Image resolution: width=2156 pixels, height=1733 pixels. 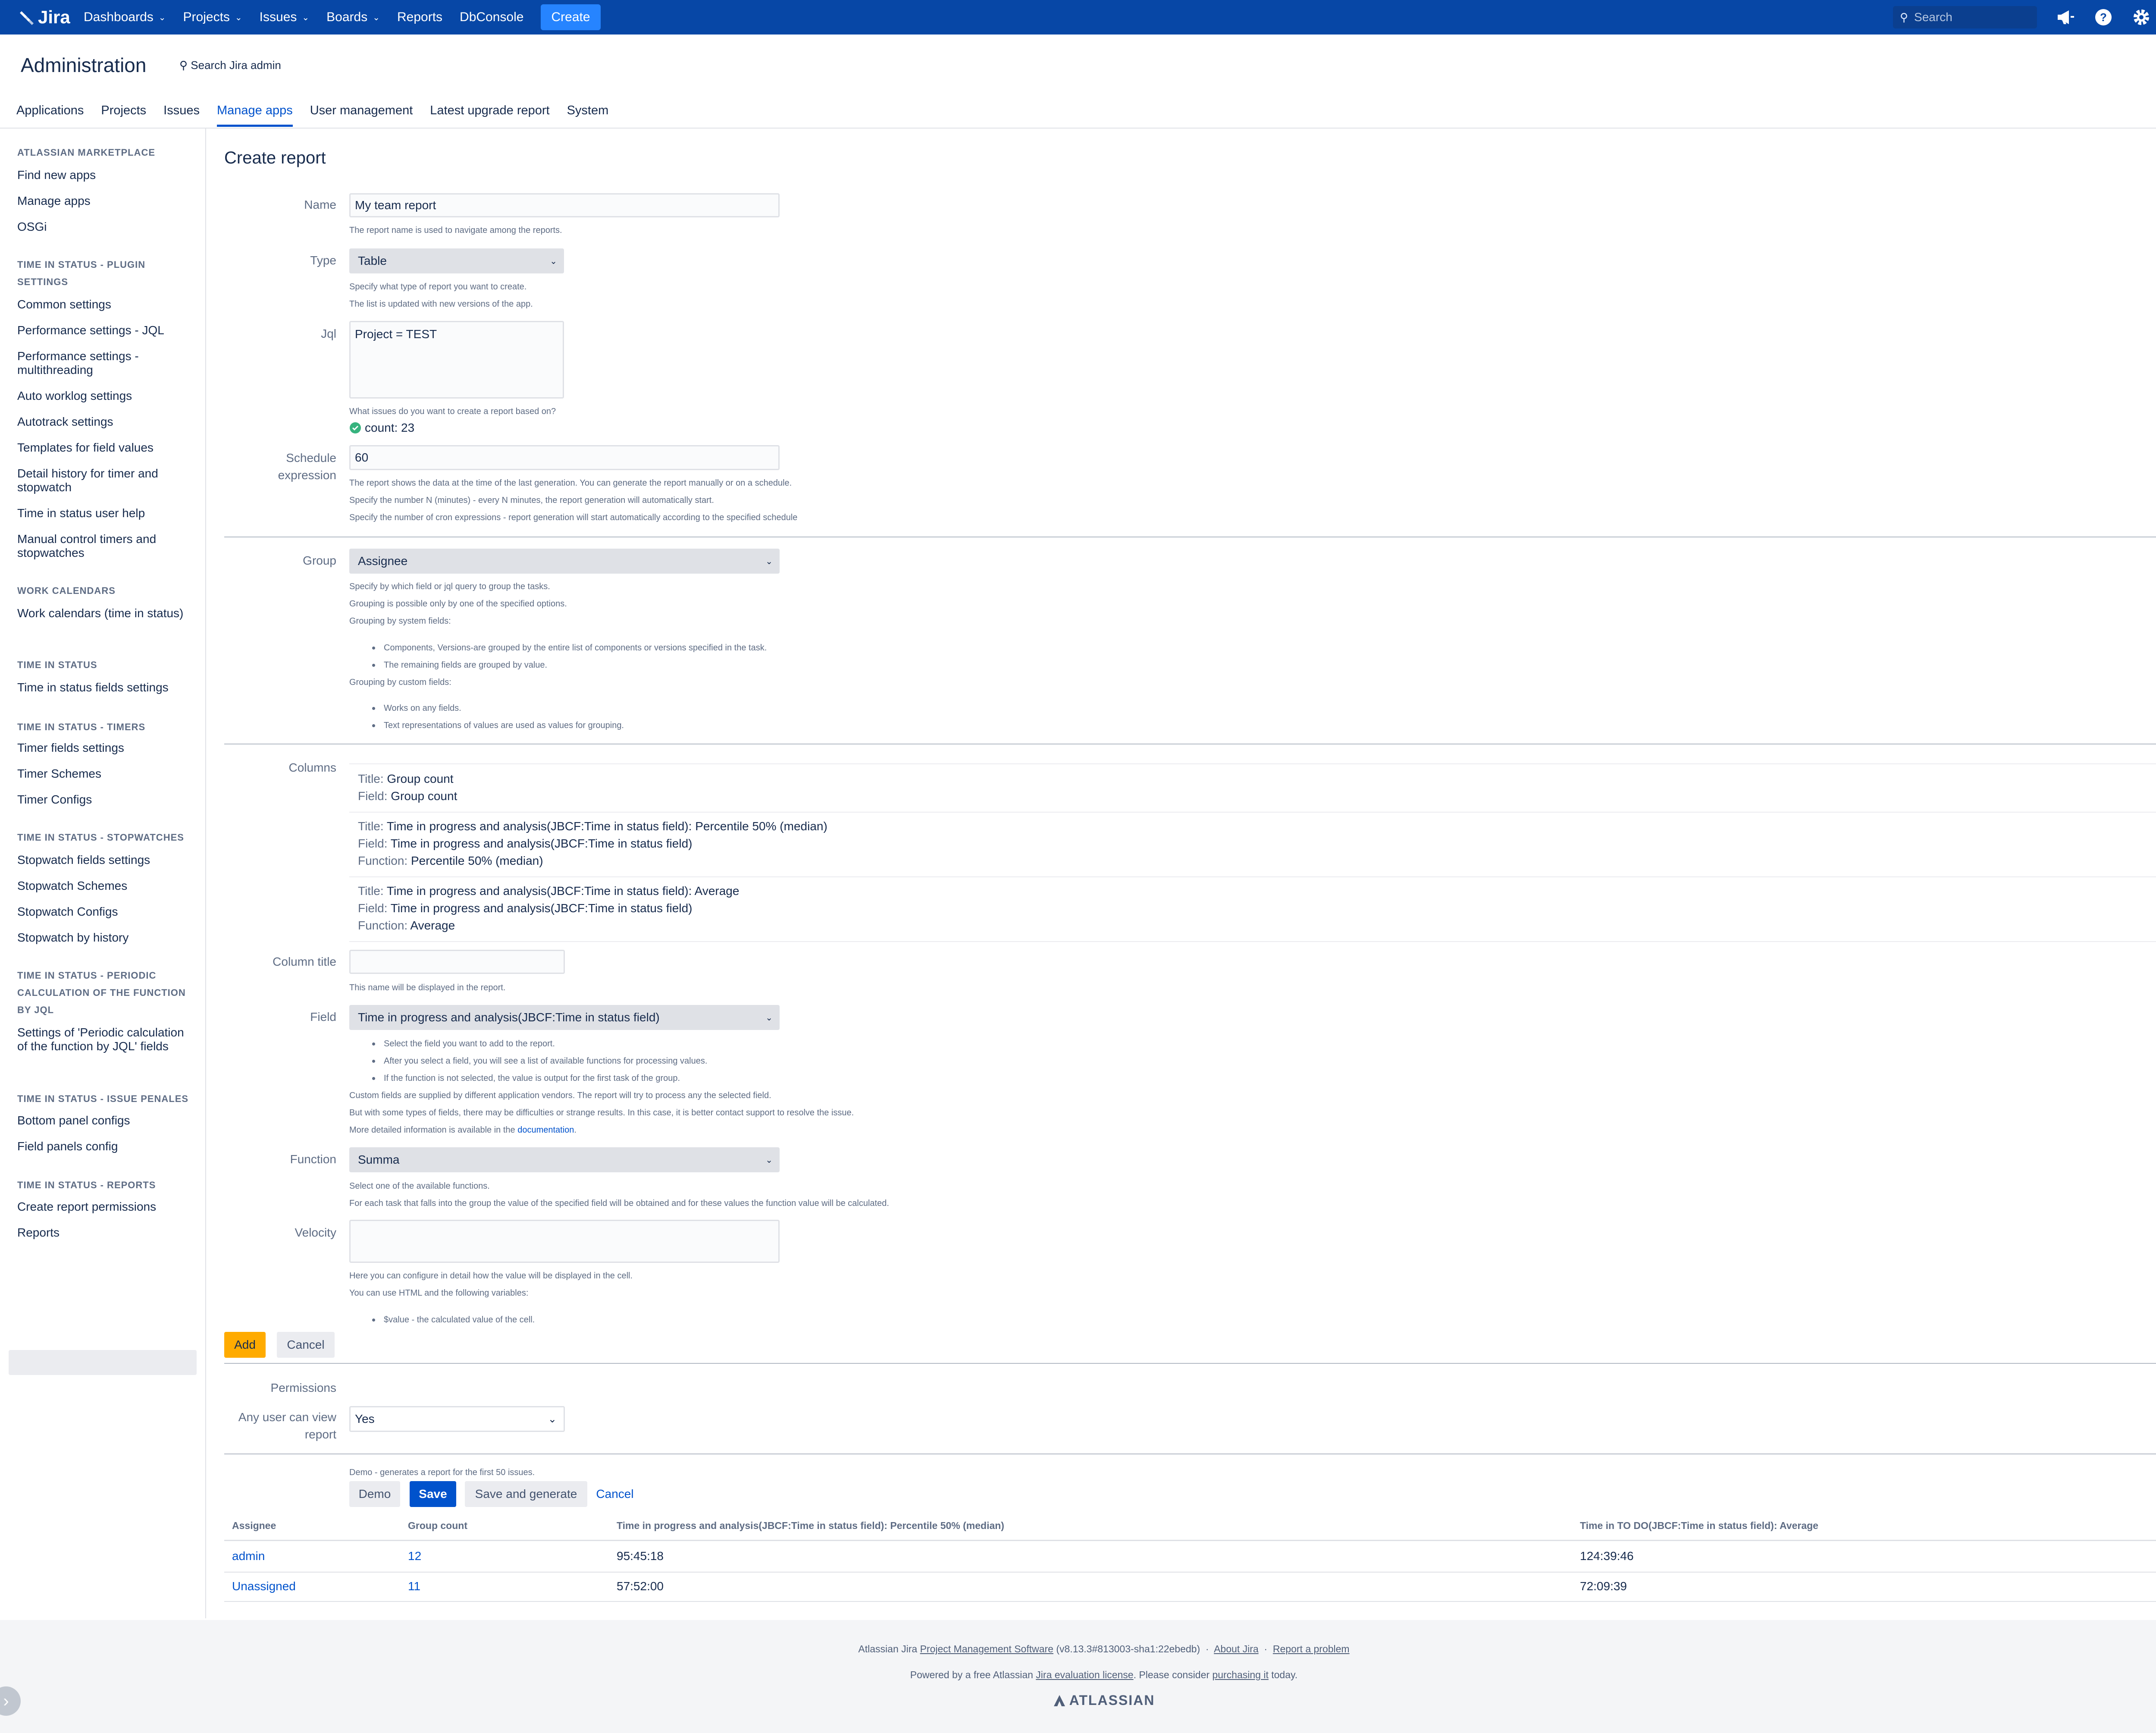 I want to click on tab-manage-apps: Manage apps, so click(x=254, y=116).